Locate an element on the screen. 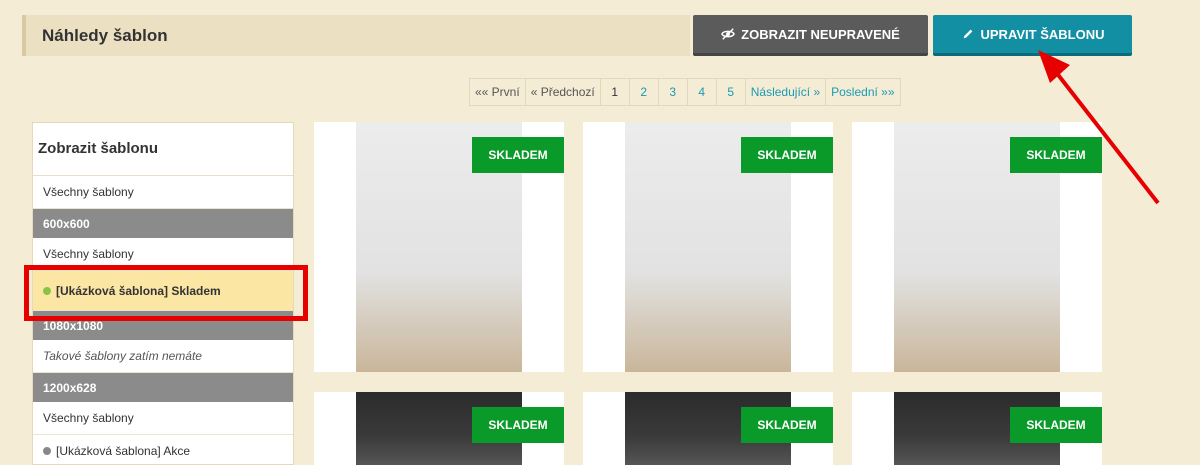  edit-template-label: UPRAVIT ŠABLONU is located at coordinates (1042, 34).